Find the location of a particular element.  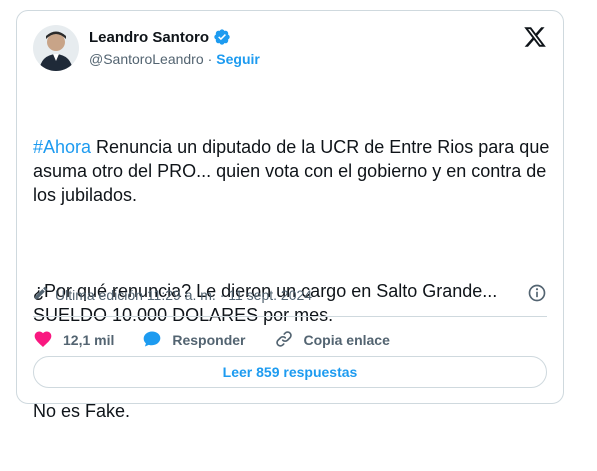

like-count: 12,1 mil is located at coordinates (89, 340).